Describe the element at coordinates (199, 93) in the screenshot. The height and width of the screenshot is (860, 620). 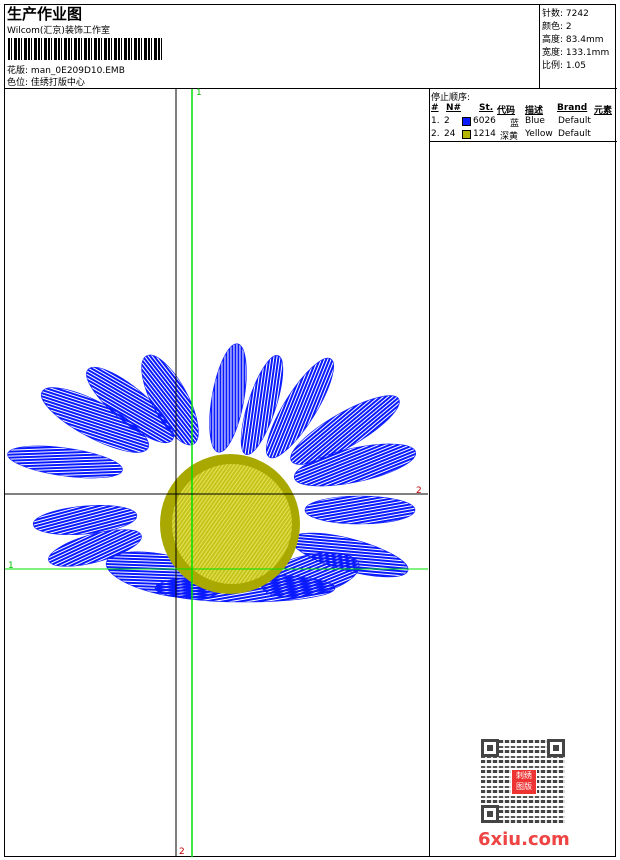
I see `green-guide-label-top: 1` at that location.